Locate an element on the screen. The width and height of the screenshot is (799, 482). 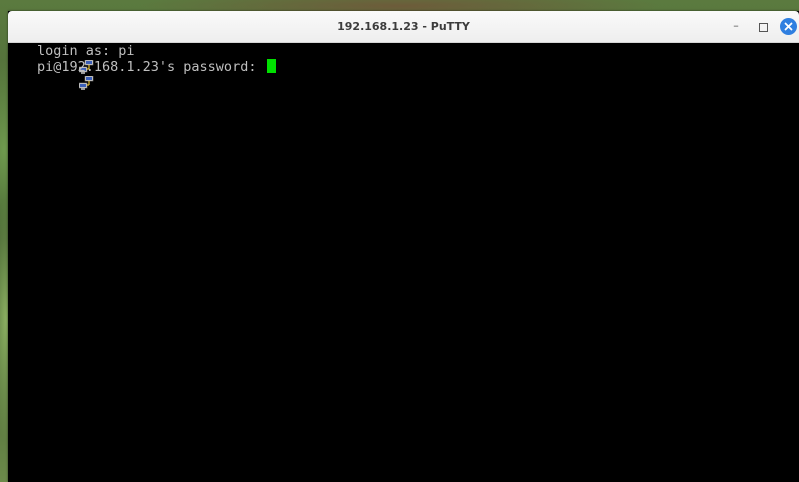
terminal-line: login as: pi is located at coordinates (71, 58).